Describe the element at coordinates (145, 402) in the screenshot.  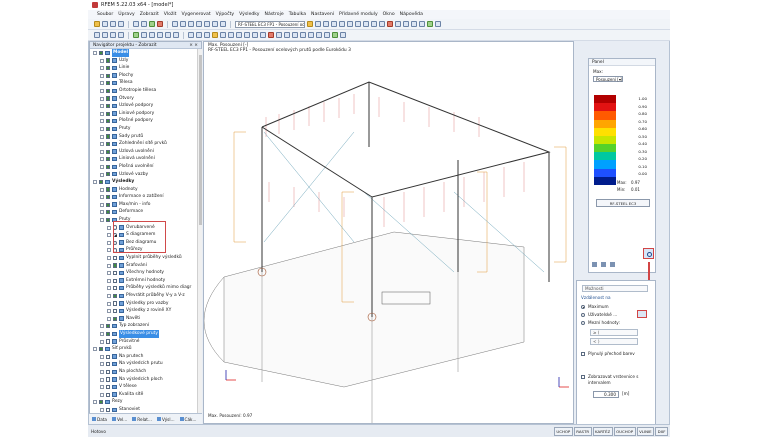
I see `tree-item: Řezy` at that location.